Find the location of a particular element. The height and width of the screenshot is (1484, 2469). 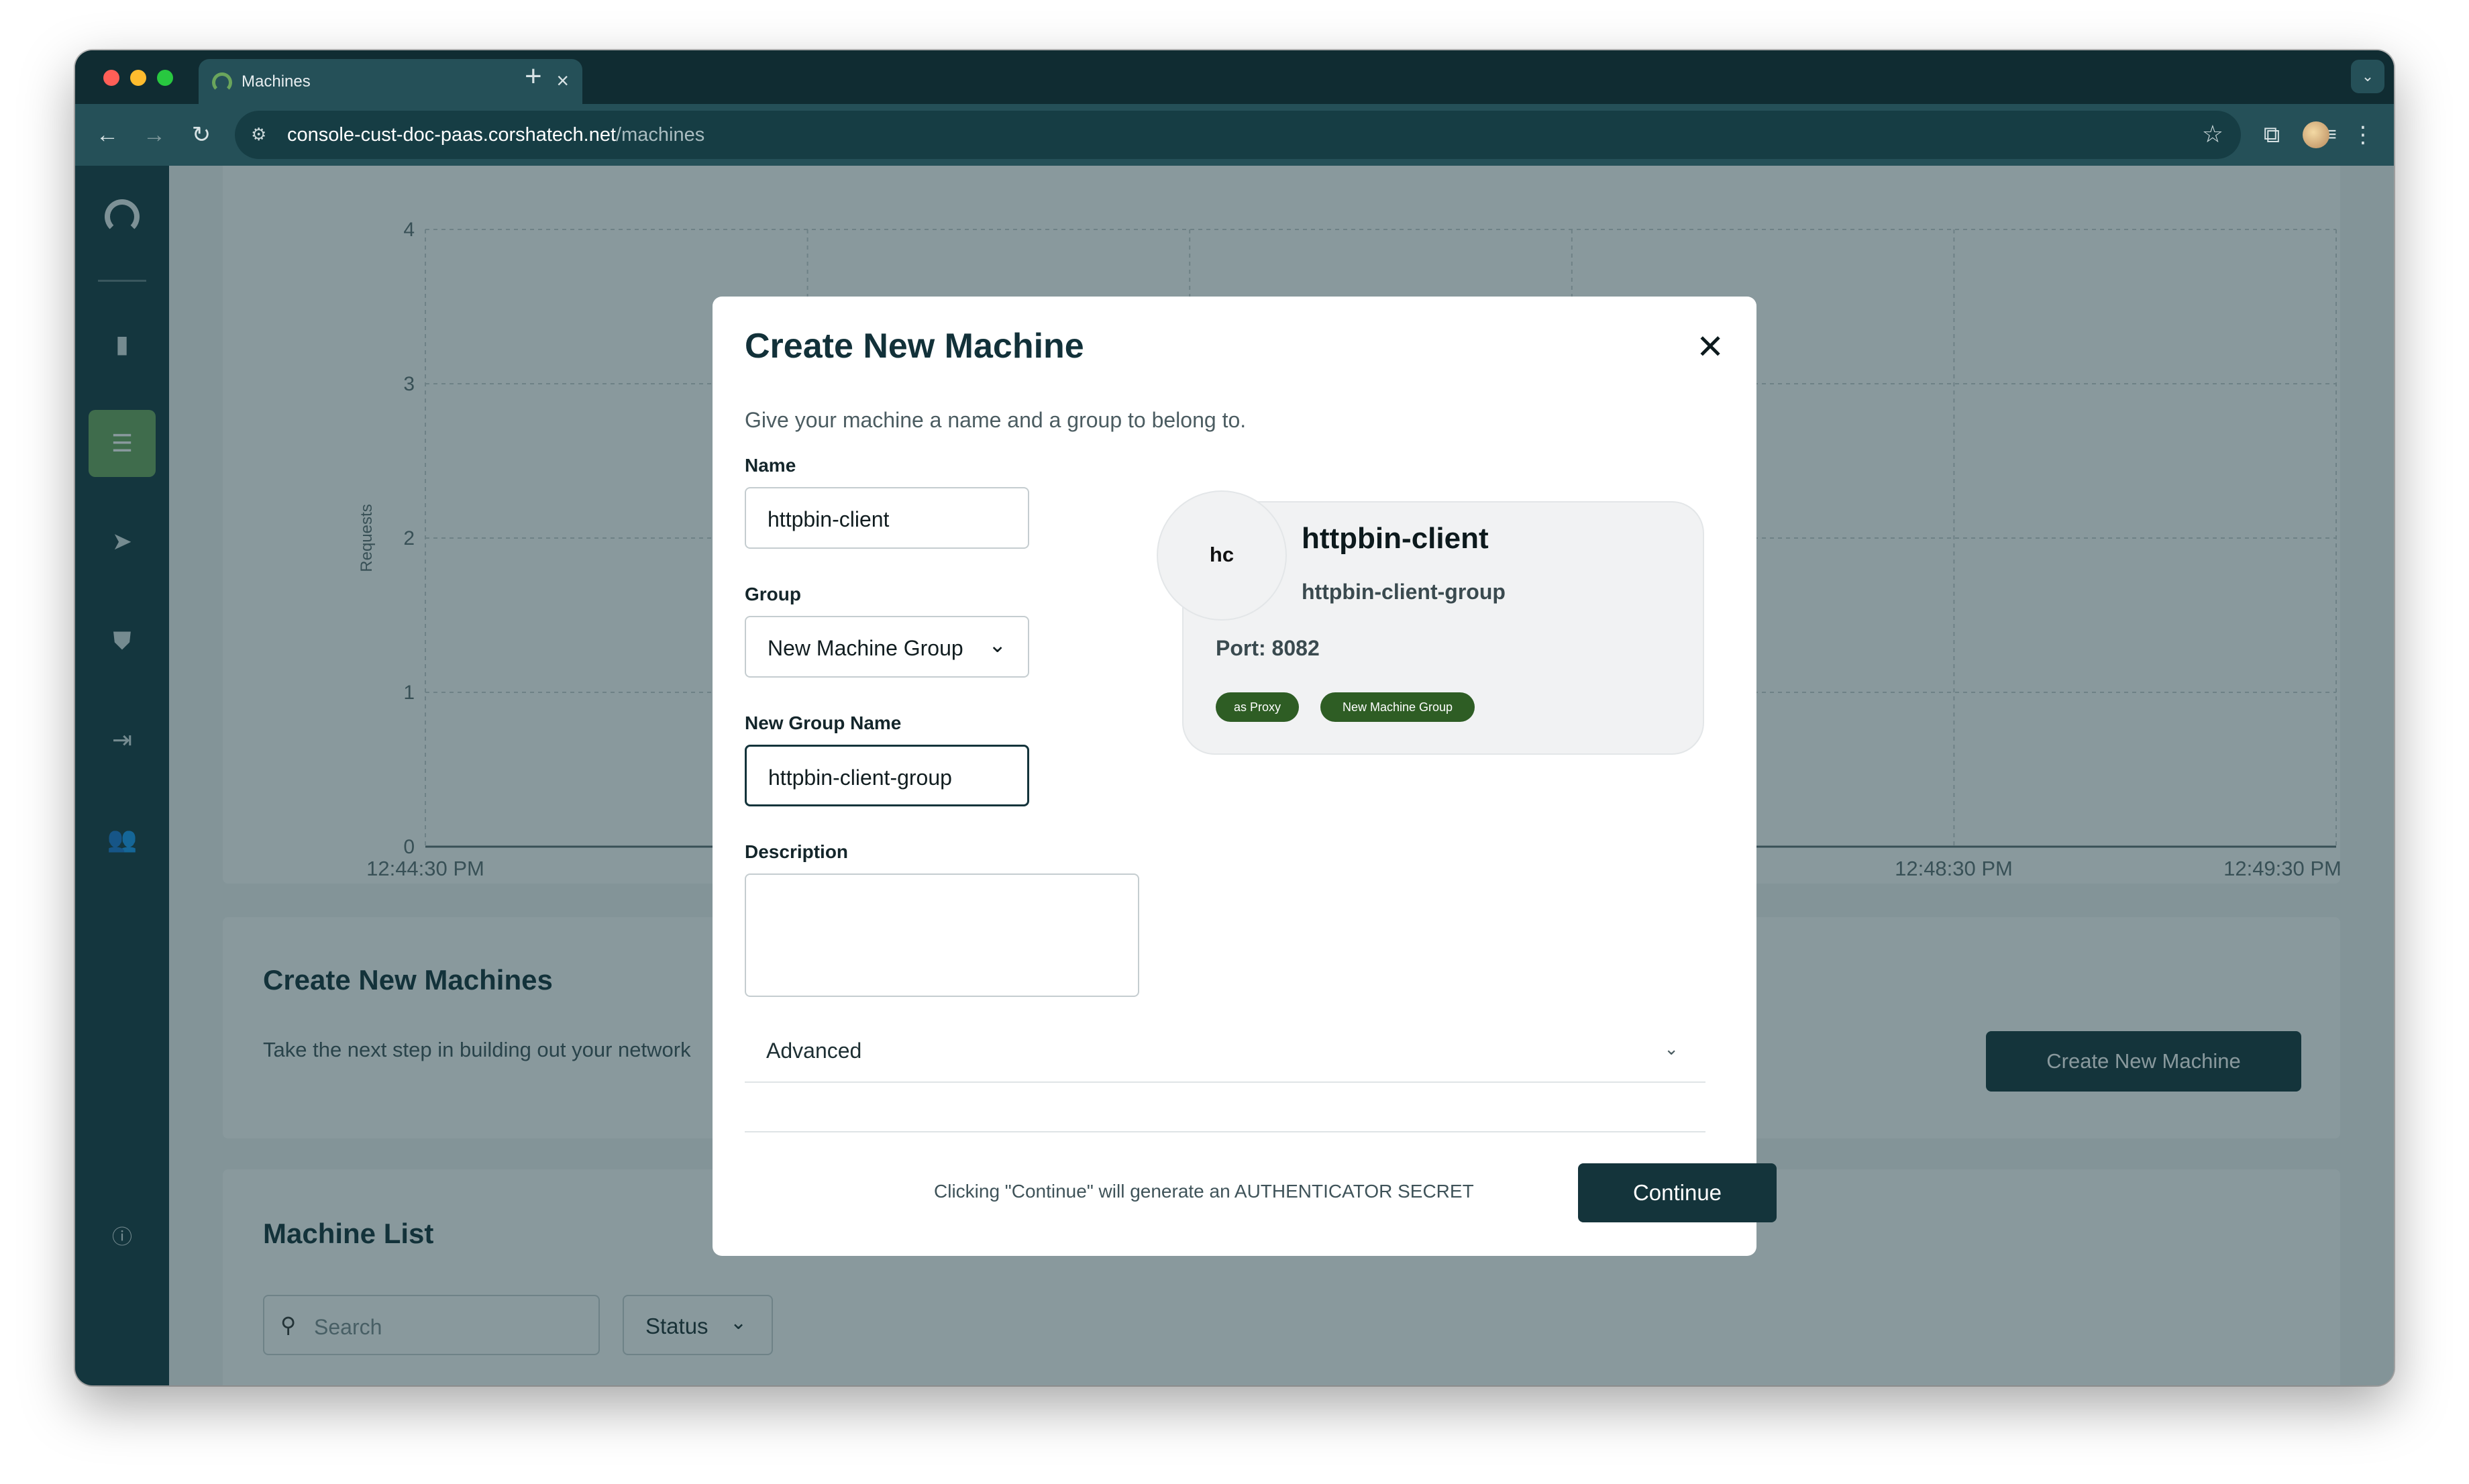

new-tab-button: + is located at coordinates (533, 76).